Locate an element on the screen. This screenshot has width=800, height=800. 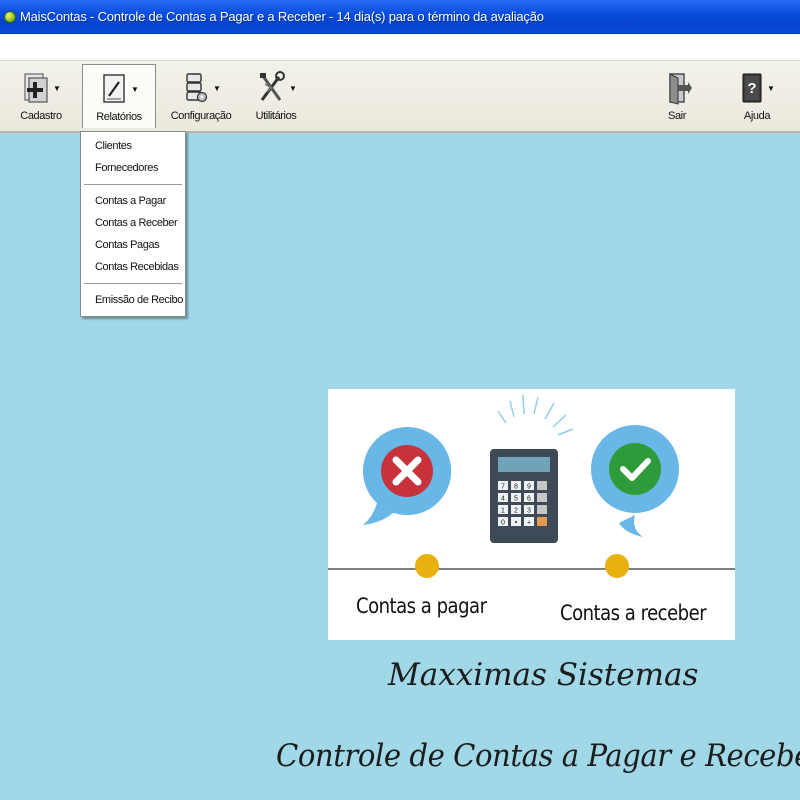
calculator-key-label: 7 is located at coordinates (503, 487).